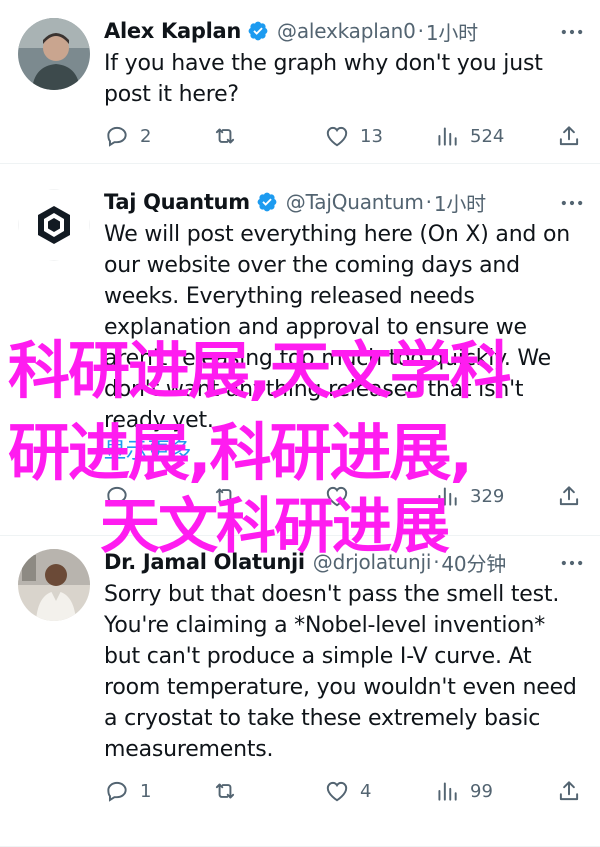 The image size is (600, 847). Describe the element at coordinates (487, 136) in the screenshot. I see `views-count: 524` at that location.